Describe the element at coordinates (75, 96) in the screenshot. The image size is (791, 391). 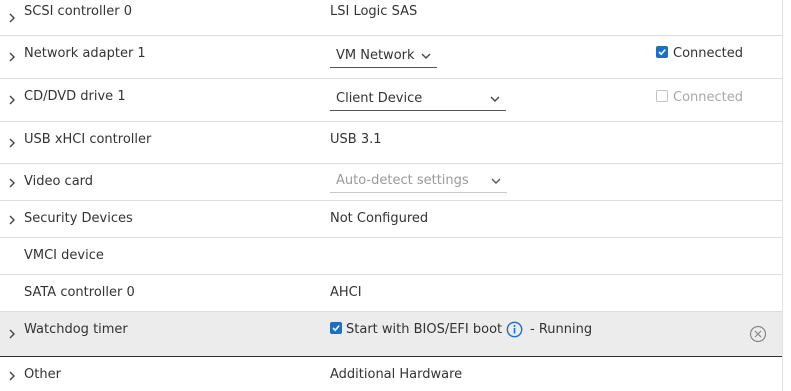
I see `row-label: CD/DVD drive 1` at that location.